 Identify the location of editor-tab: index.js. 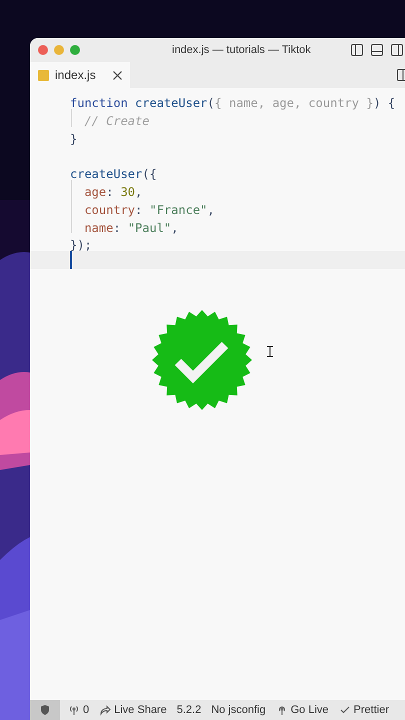
(80, 75).